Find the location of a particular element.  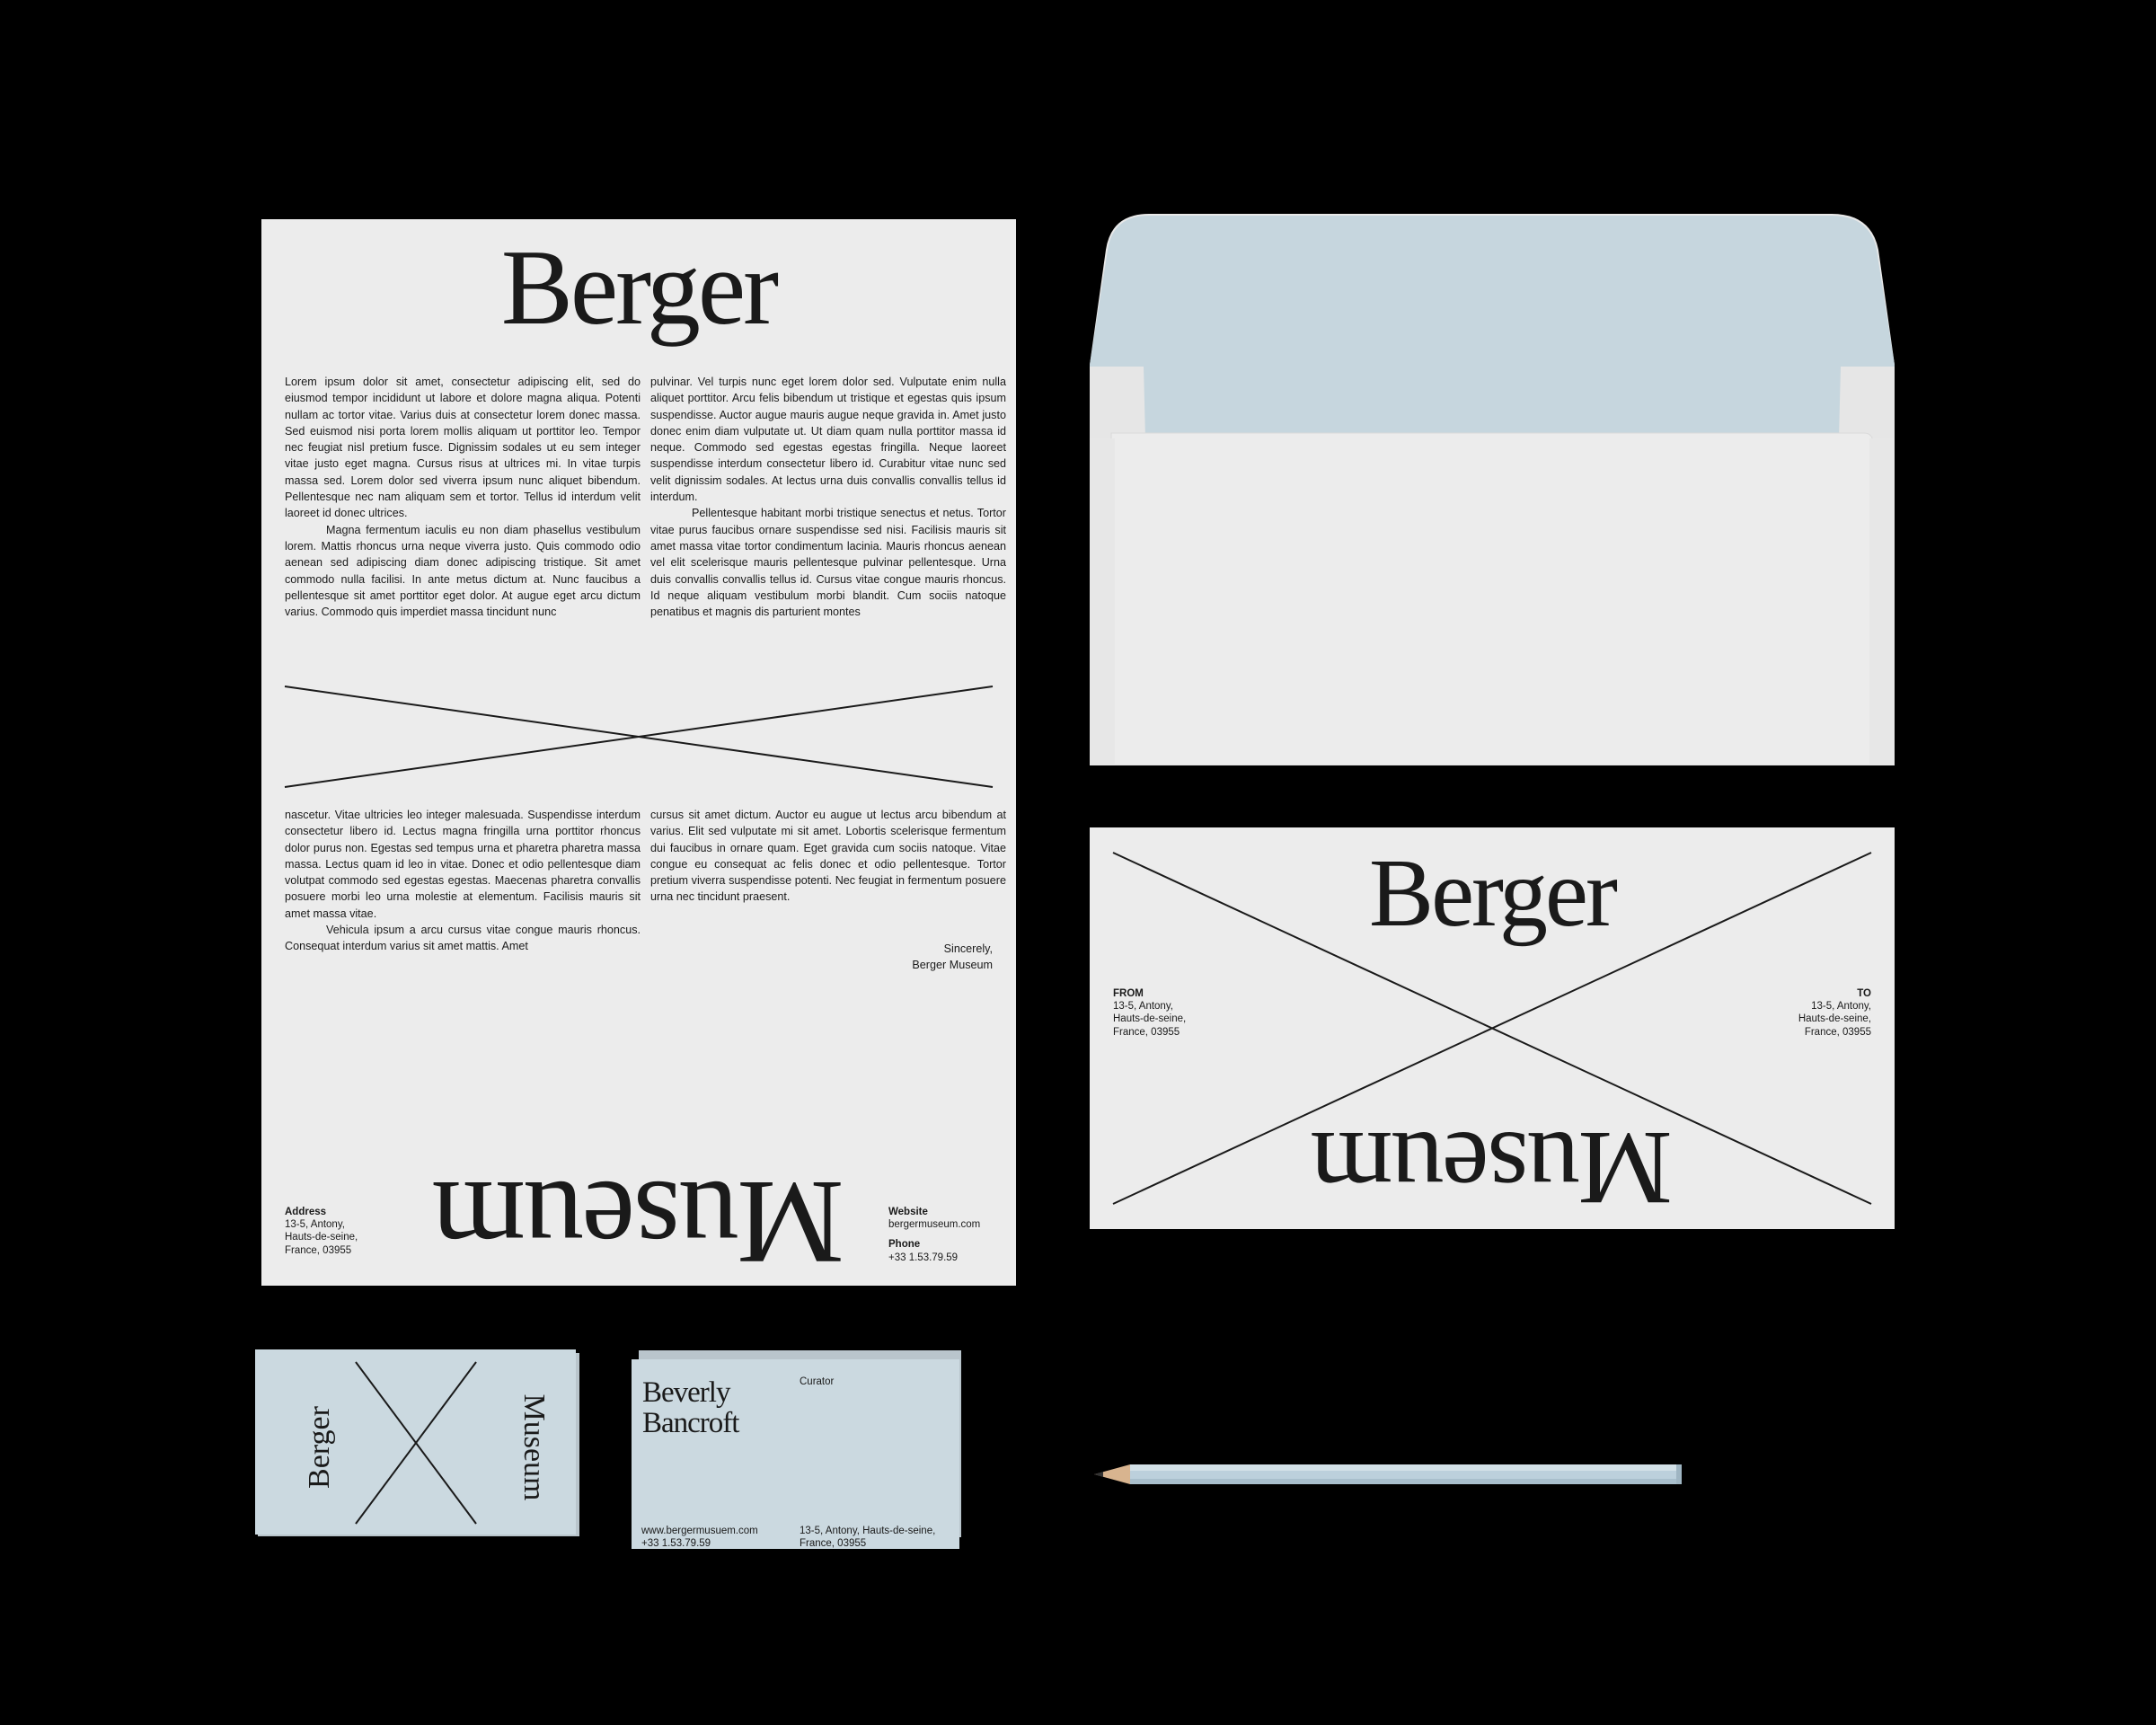

phone-label: Phone is located at coordinates (904, 1245).